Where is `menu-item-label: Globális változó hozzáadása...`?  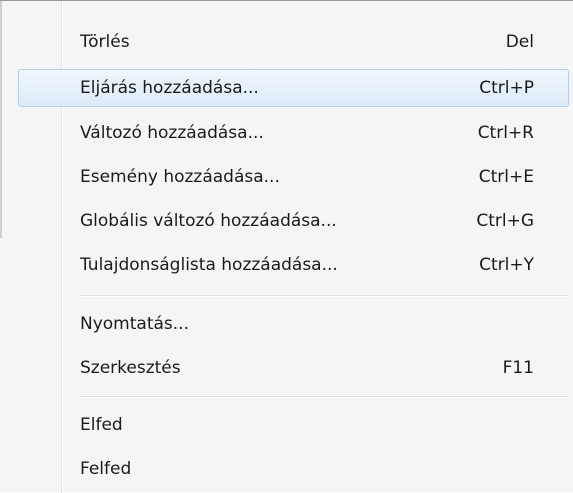 menu-item-label: Globális változó hozzáadása... is located at coordinates (208, 221).